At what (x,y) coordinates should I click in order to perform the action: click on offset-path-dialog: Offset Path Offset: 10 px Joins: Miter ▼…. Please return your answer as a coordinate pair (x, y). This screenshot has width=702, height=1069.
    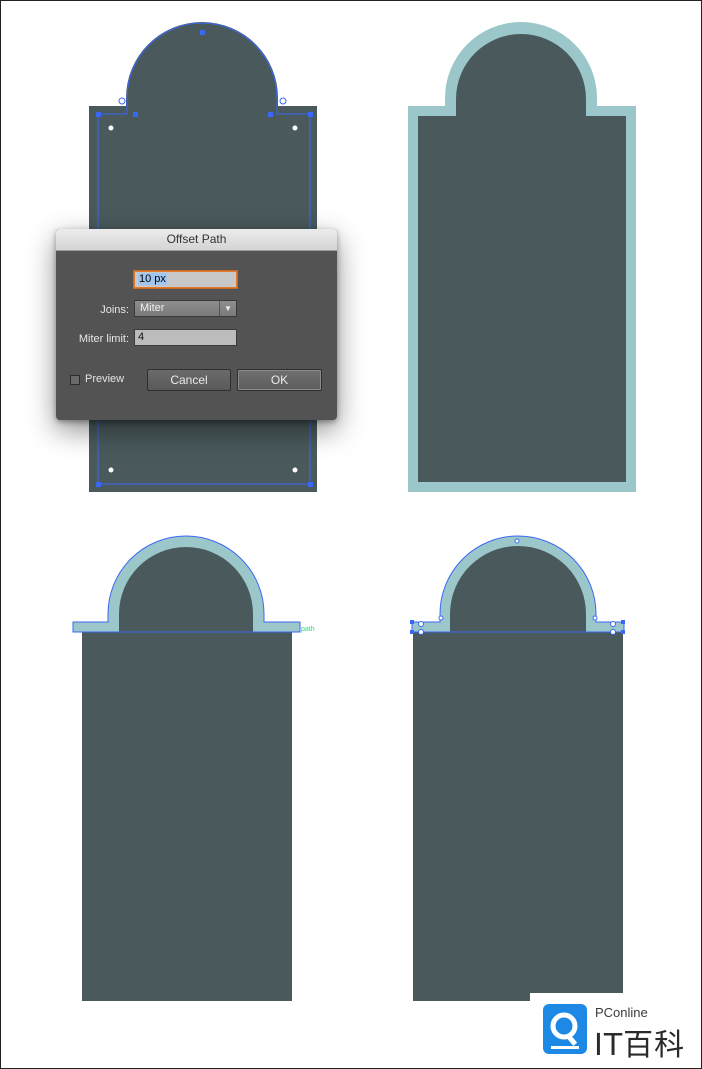
    Looking at the image, I should click on (196, 324).